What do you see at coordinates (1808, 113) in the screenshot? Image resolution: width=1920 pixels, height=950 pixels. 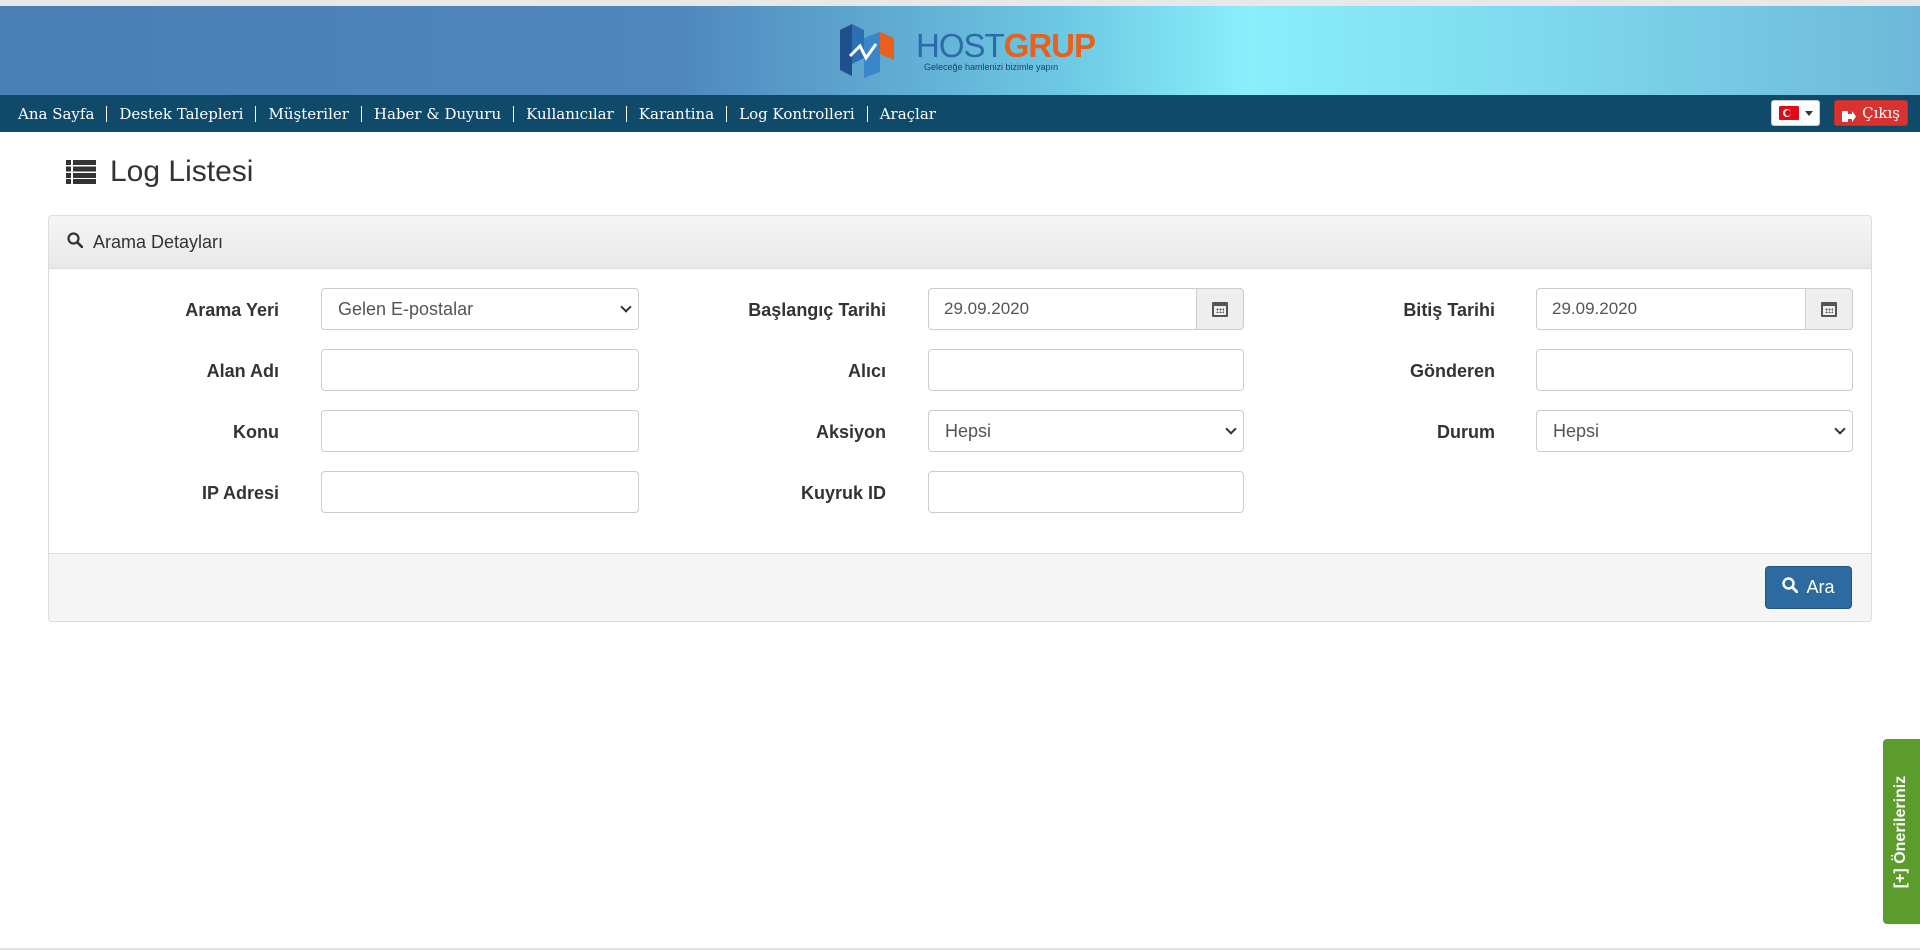 I see `caret-down-icon` at bounding box center [1808, 113].